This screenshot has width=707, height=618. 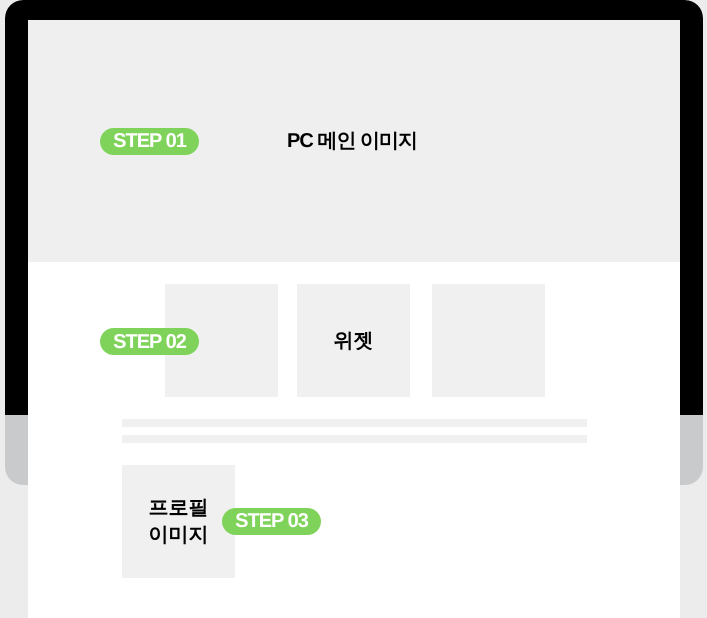 What do you see at coordinates (271, 521) in the screenshot?
I see `step-badge: STEP 03` at bounding box center [271, 521].